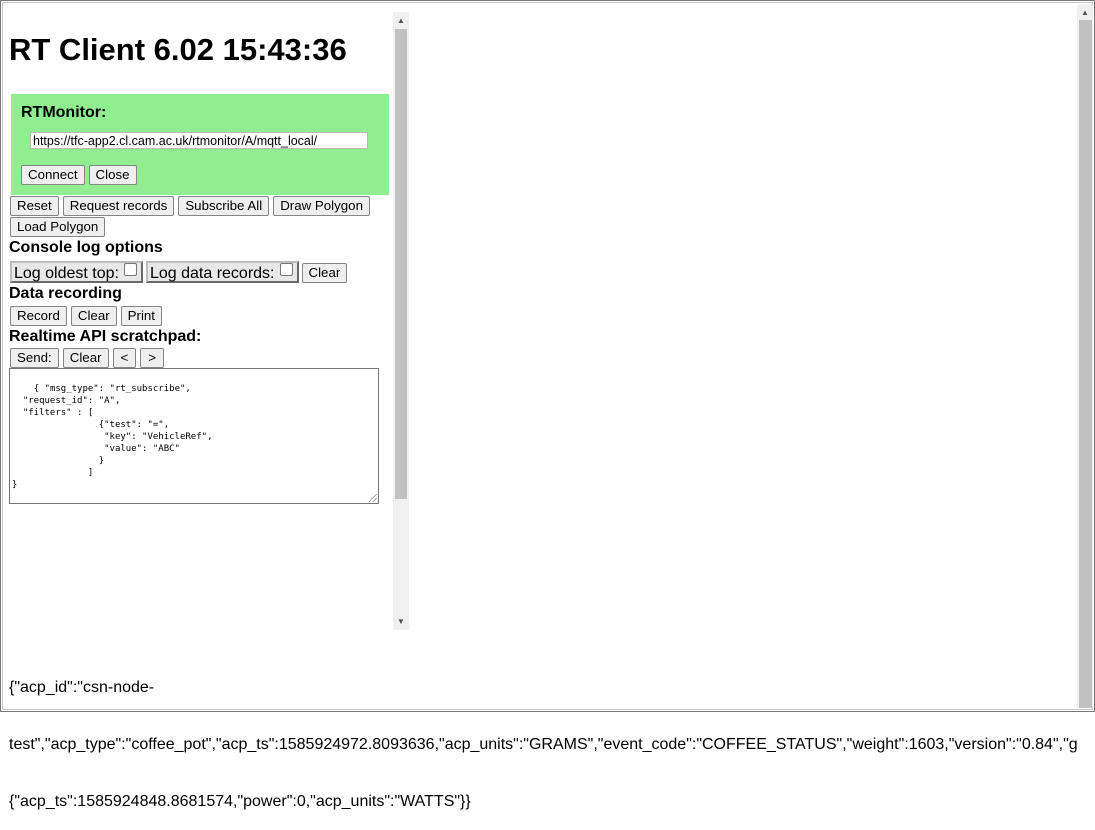 Image resolution: width=1095 pixels, height=830 pixels. What do you see at coordinates (141, 316) in the screenshot?
I see `print-button: Print` at bounding box center [141, 316].